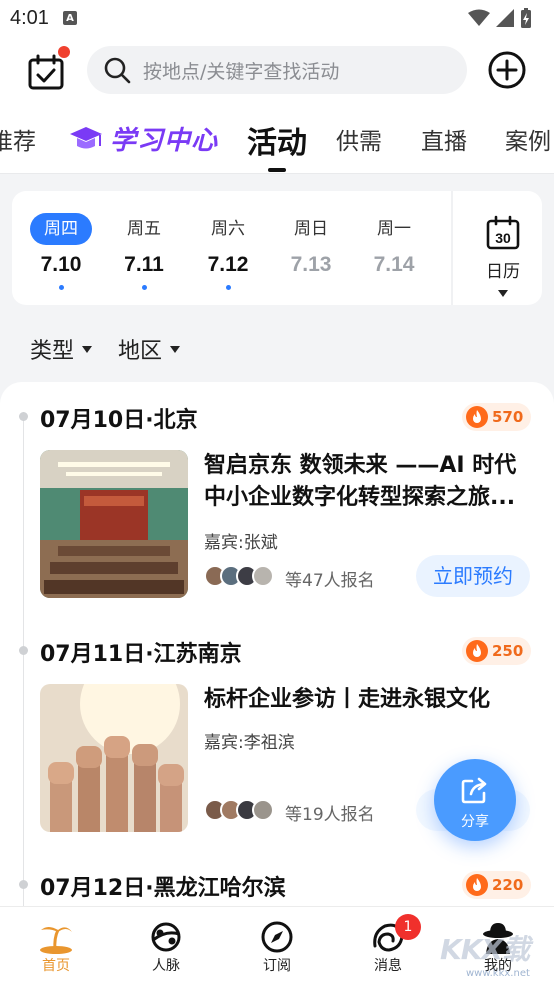  I want to click on tab-cases: 案例, so click(528, 139).